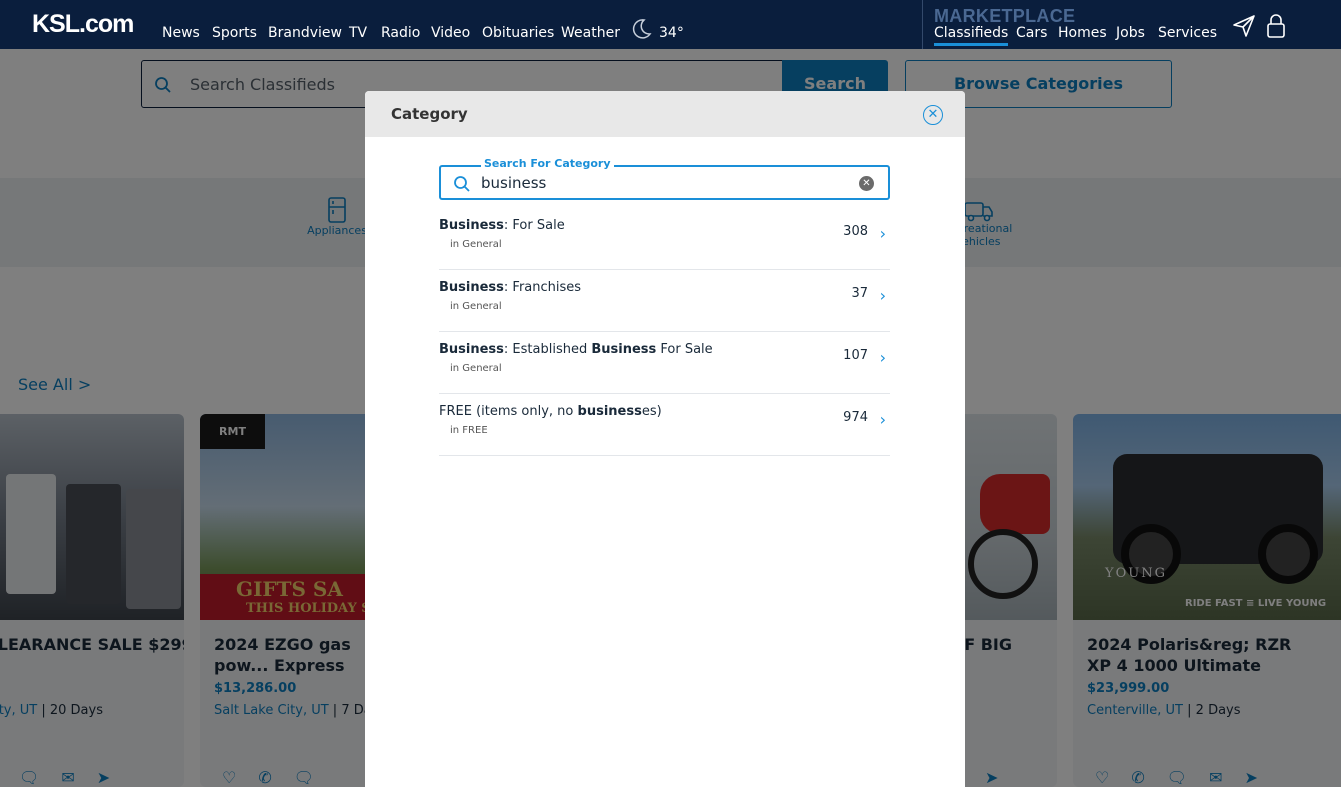 The image size is (1341, 787). What do you see at coordinates (462, 184) in the screenshot?
I see `search-icon` at bounding box center [462, 184].